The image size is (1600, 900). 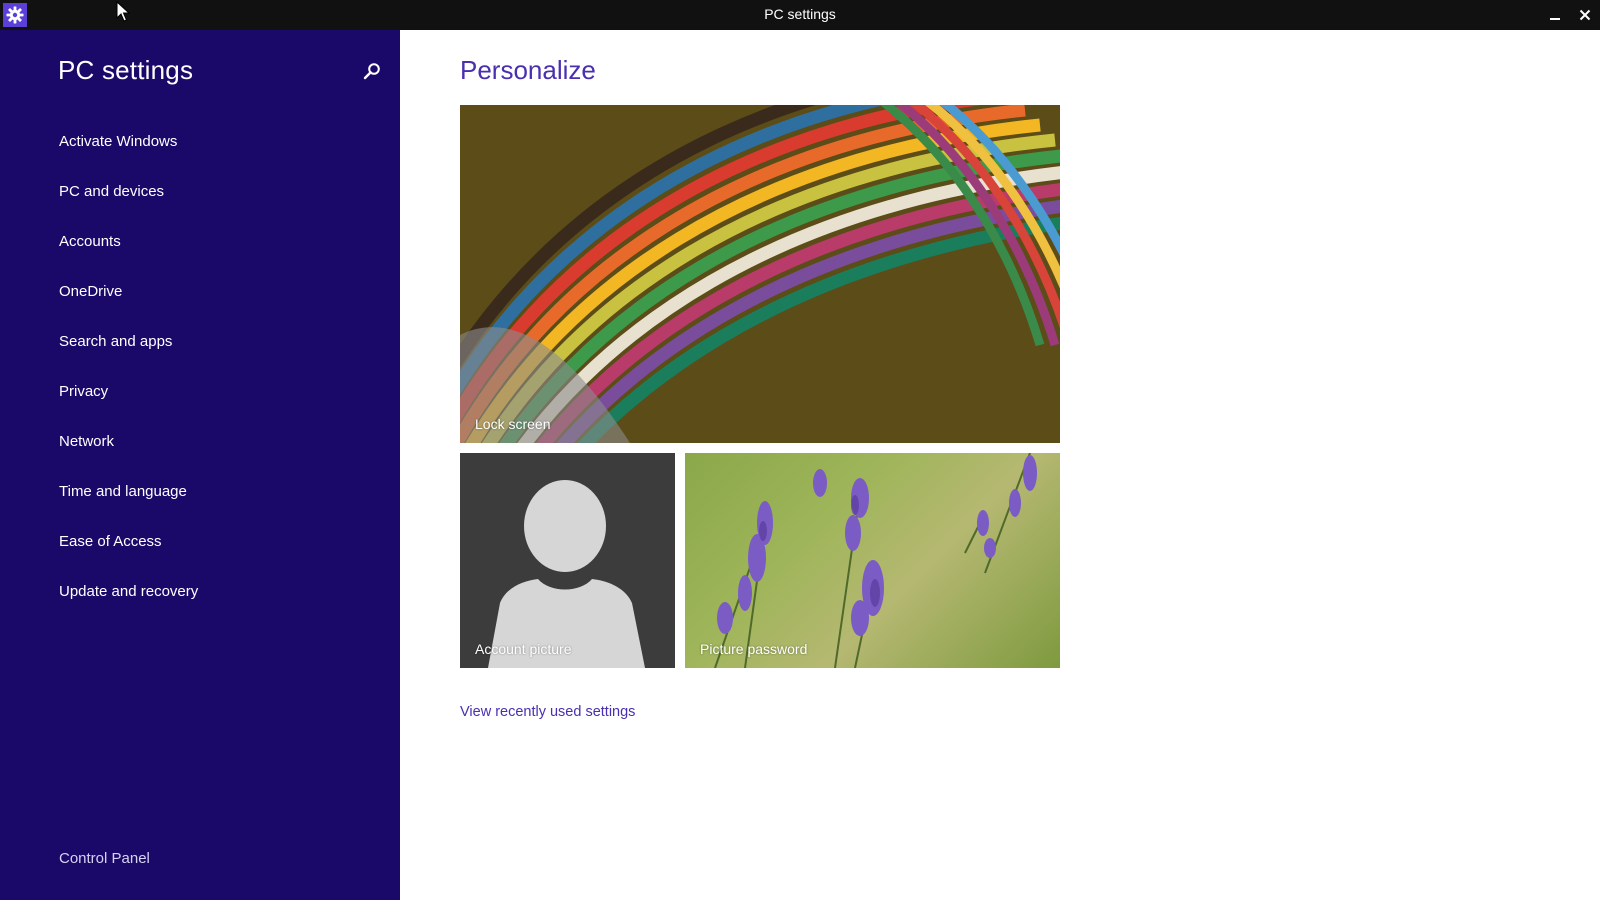 I want to click on mouse-cursor-icon, so click(x=123, y=13).